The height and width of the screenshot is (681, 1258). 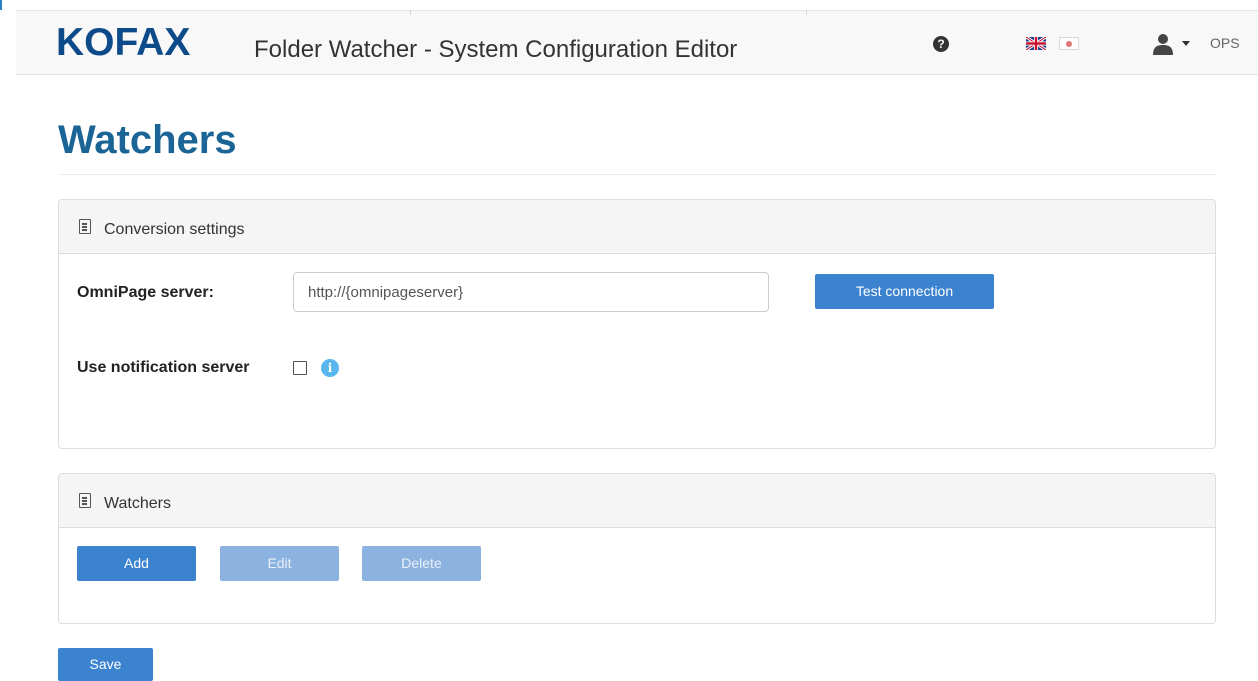 I want to click on heading-divider, so click(x=637, y=174).